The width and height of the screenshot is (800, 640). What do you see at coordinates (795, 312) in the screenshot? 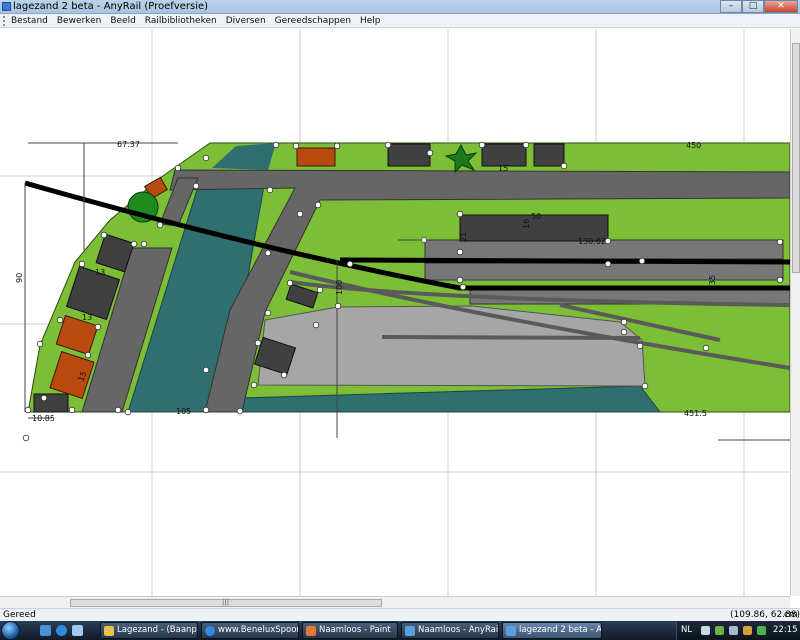
I see `vertical-scrollbar` at bounding box center [795, 312].